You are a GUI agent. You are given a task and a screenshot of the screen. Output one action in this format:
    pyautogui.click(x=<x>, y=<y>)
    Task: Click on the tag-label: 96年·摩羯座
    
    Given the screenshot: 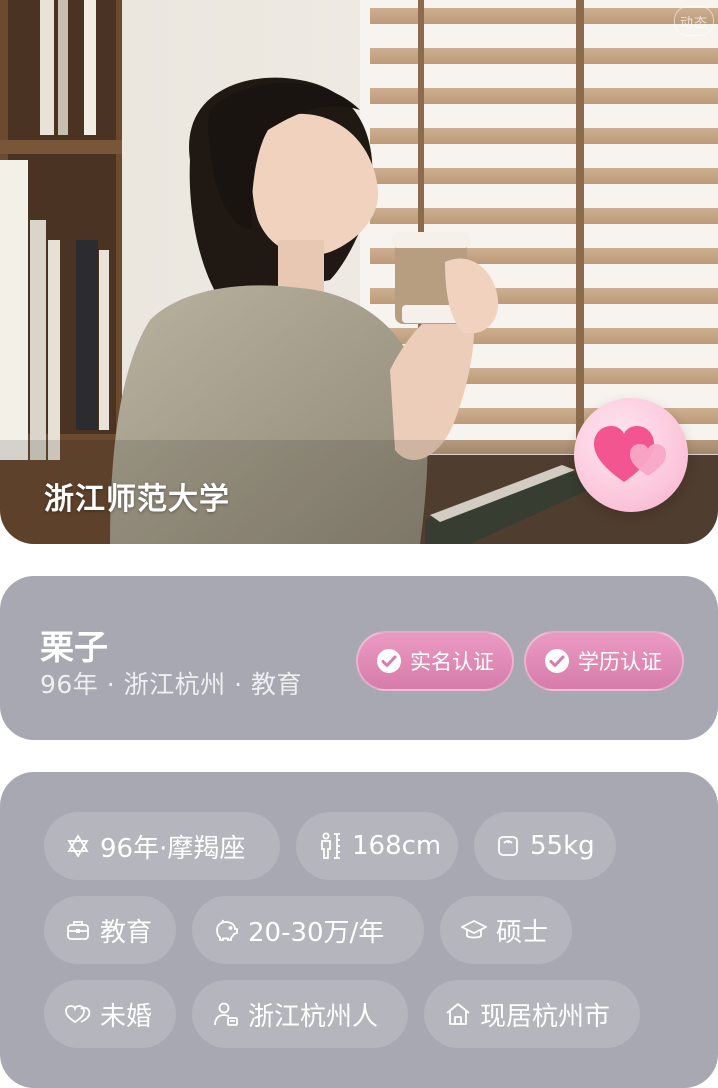 What is the action you would take?
    pyautogui.click(x=173, y=848)
    